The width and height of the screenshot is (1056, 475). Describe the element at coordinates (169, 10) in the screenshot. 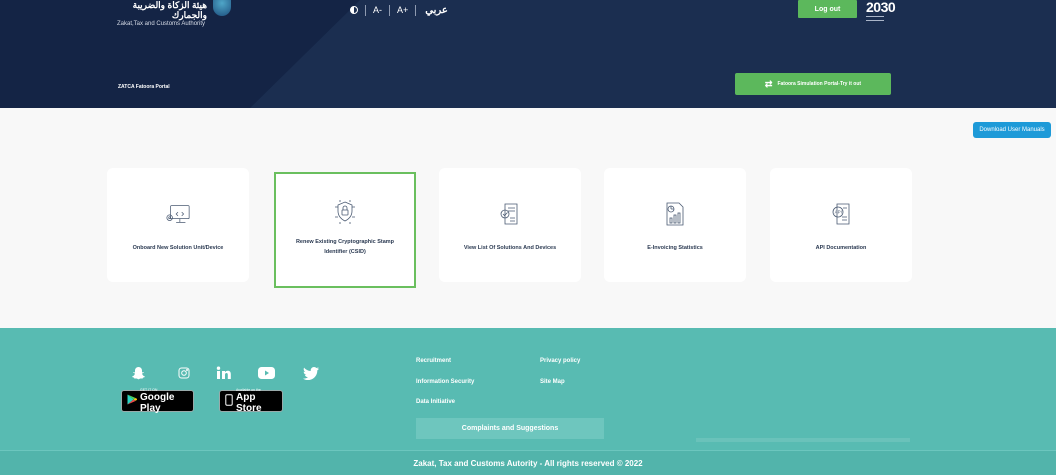

I see `logo-arabic-name: هيئة الزكاة والضريبة والجمارك` at that location.